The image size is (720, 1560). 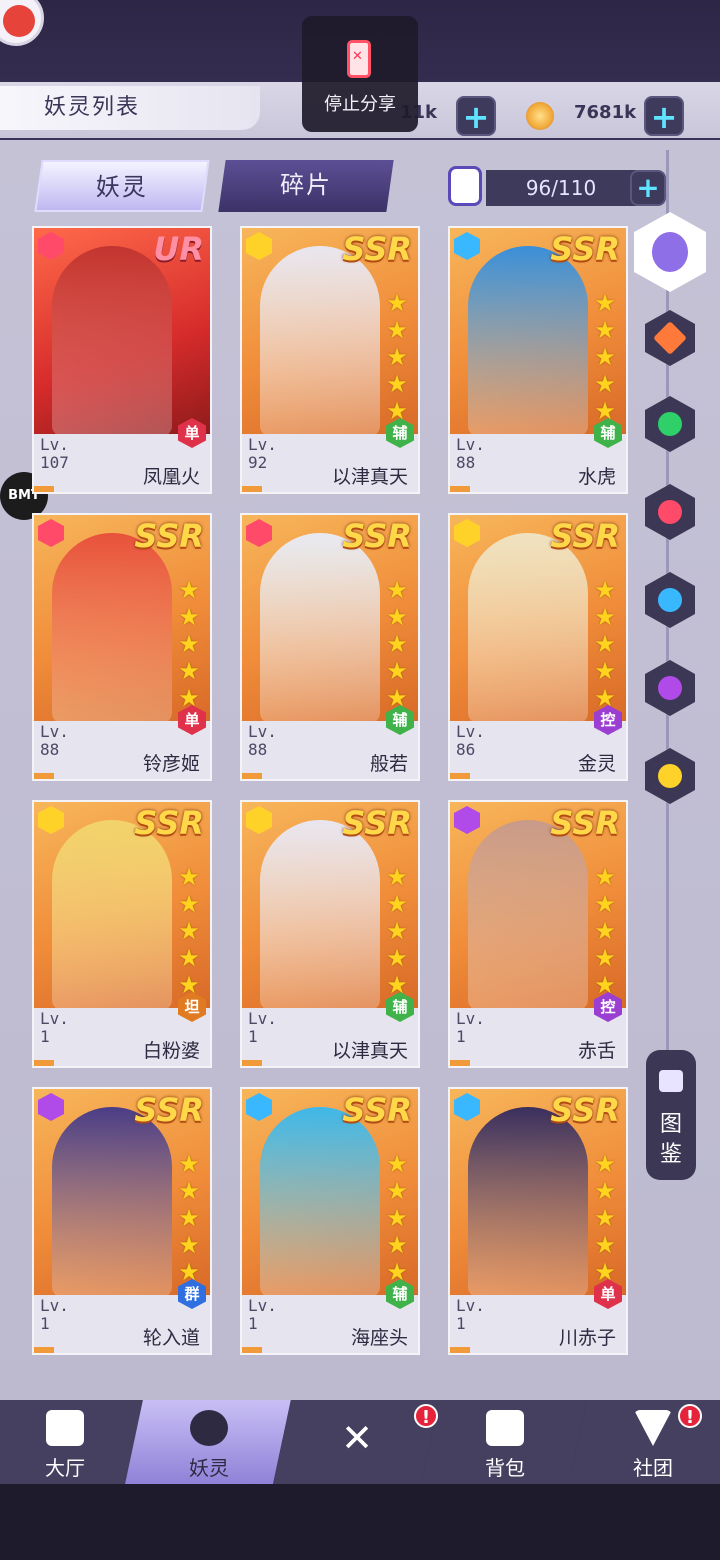 What do you see at coordinates (122, 647) in the screenshot?
I see `spirit-card: SSR ★ ★ ★ ★ ★ 单 Lv. 88 铃彦姬` at bounding box center [122, 647].